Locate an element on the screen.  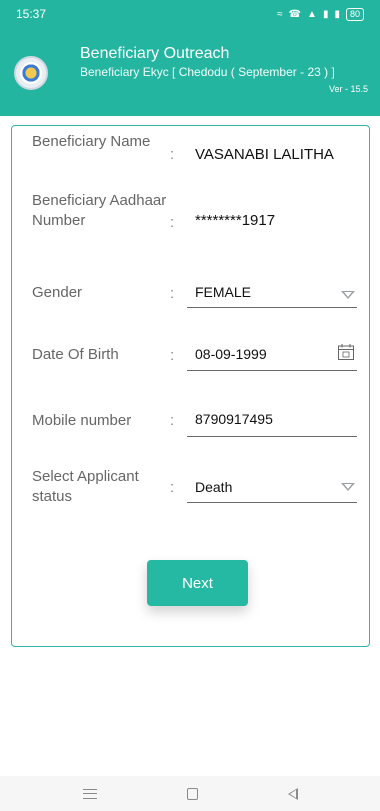
dob-label: Date Of Birth is located at coordinates (75, 354).